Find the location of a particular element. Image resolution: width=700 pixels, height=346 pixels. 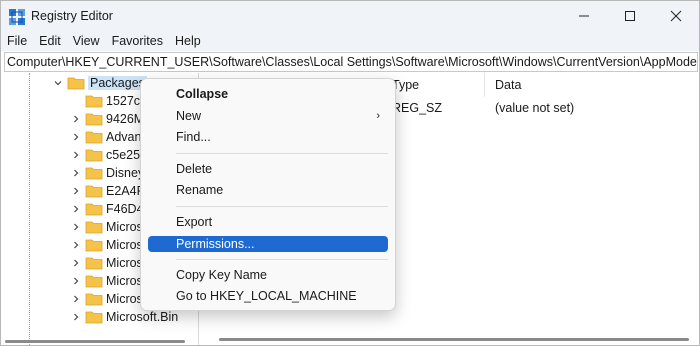

tree-item: Advan is located at coordinates (105, 137).